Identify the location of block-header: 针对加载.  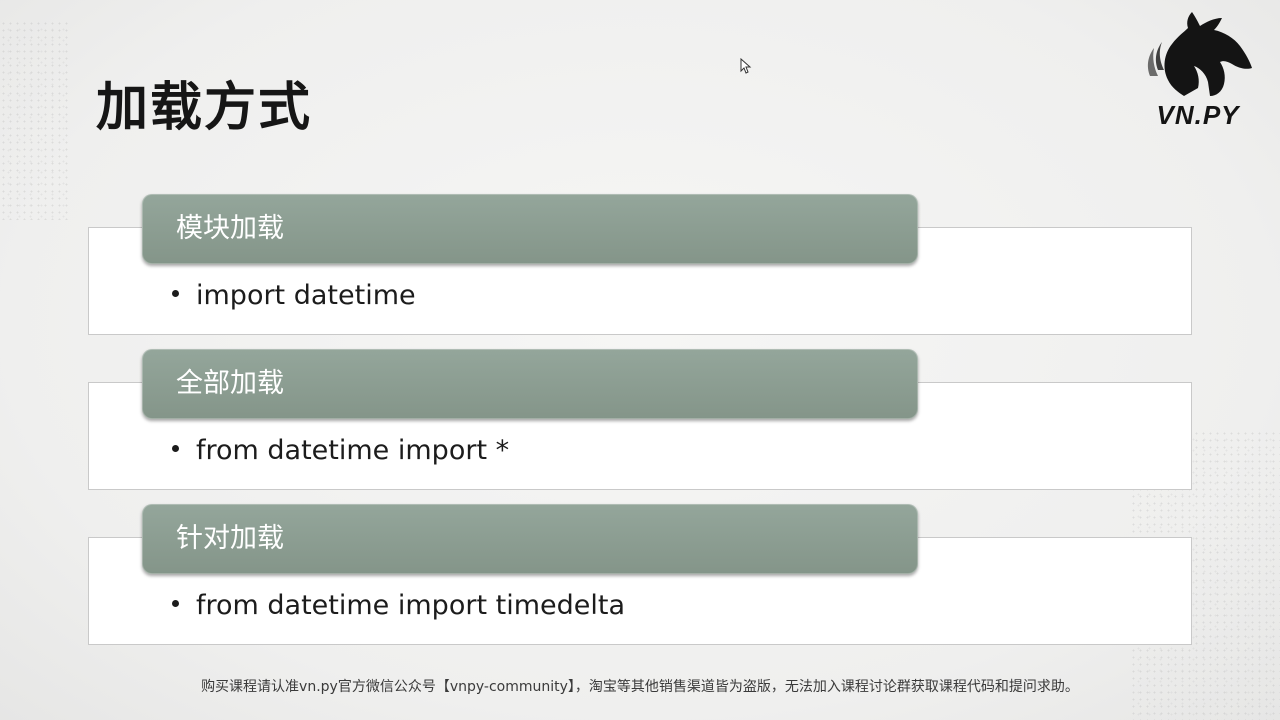
(530, 539).